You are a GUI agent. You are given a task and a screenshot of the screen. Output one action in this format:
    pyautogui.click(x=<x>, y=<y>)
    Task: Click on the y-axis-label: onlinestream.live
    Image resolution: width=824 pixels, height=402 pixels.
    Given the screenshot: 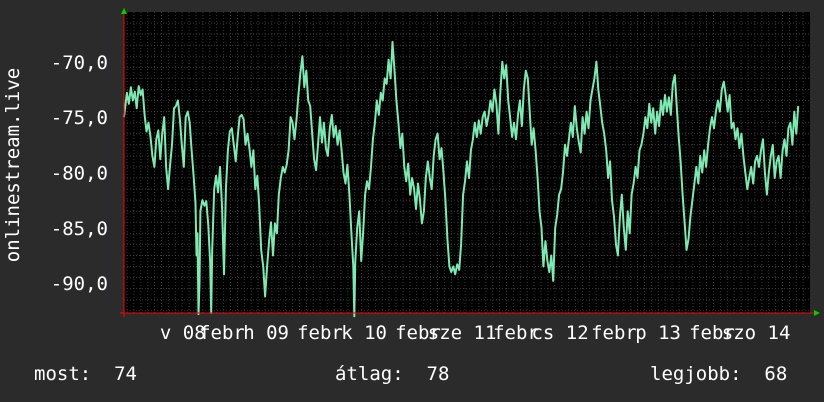 What is the action you would take?
    pyautogui.click(x=13, y=165)
    